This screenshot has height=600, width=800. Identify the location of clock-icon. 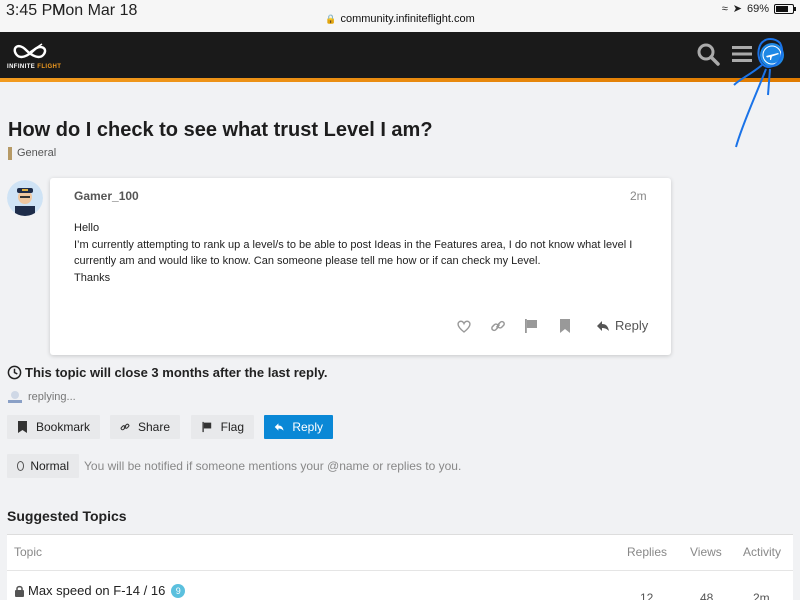
(14, 372).